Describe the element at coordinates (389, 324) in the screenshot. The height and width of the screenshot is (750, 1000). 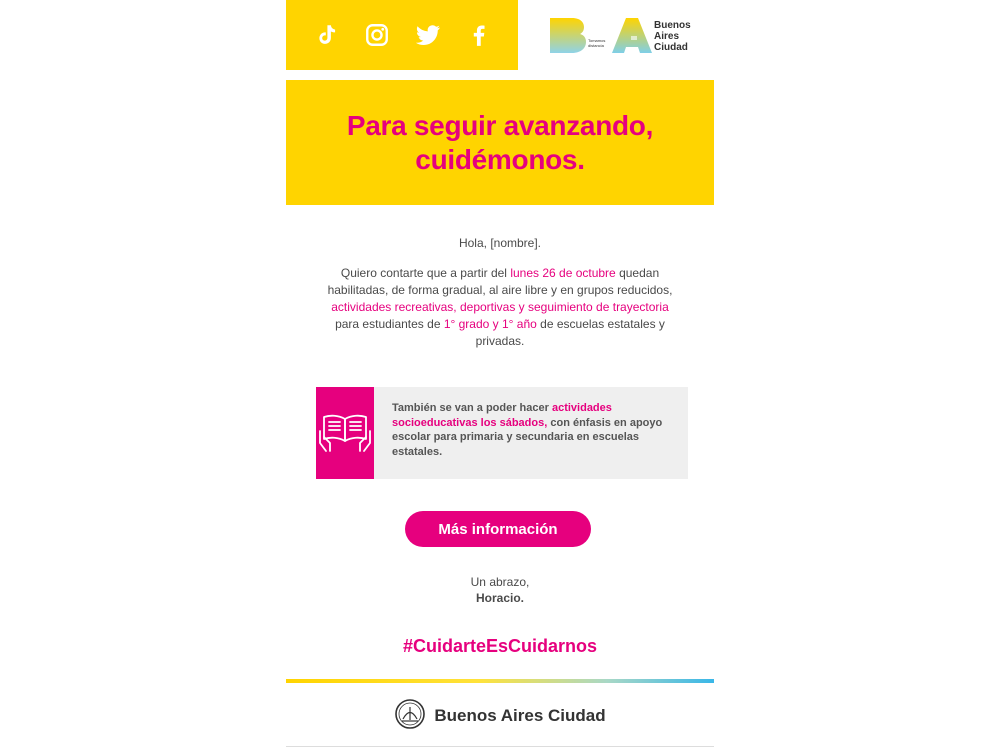
I see `intro-text-3: para estudiantes de` at that location.